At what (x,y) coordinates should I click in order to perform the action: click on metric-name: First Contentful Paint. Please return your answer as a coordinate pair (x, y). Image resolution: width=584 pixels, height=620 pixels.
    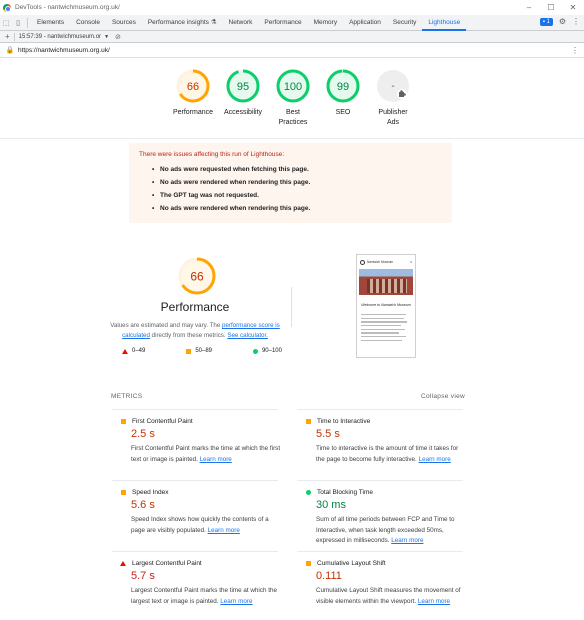
    Looking at the image, I should click on (162, 421).